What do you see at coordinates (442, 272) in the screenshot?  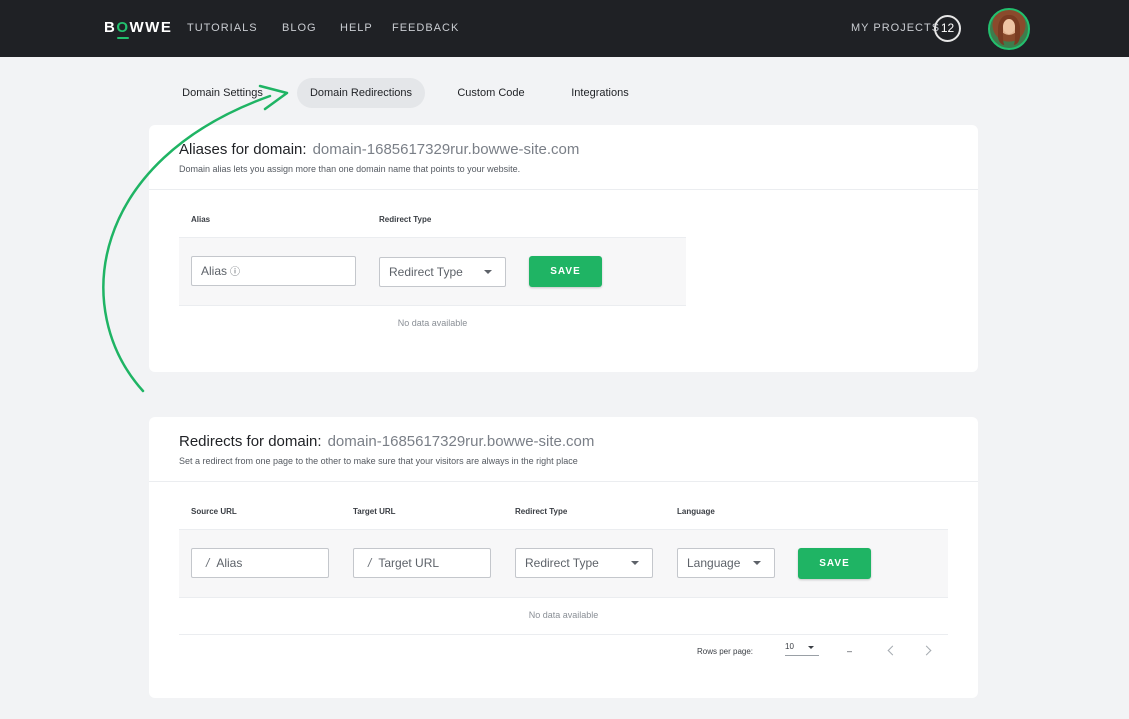 I see `alias-redirect-type-select: Redirect Type` at bounding box center [442, 272].